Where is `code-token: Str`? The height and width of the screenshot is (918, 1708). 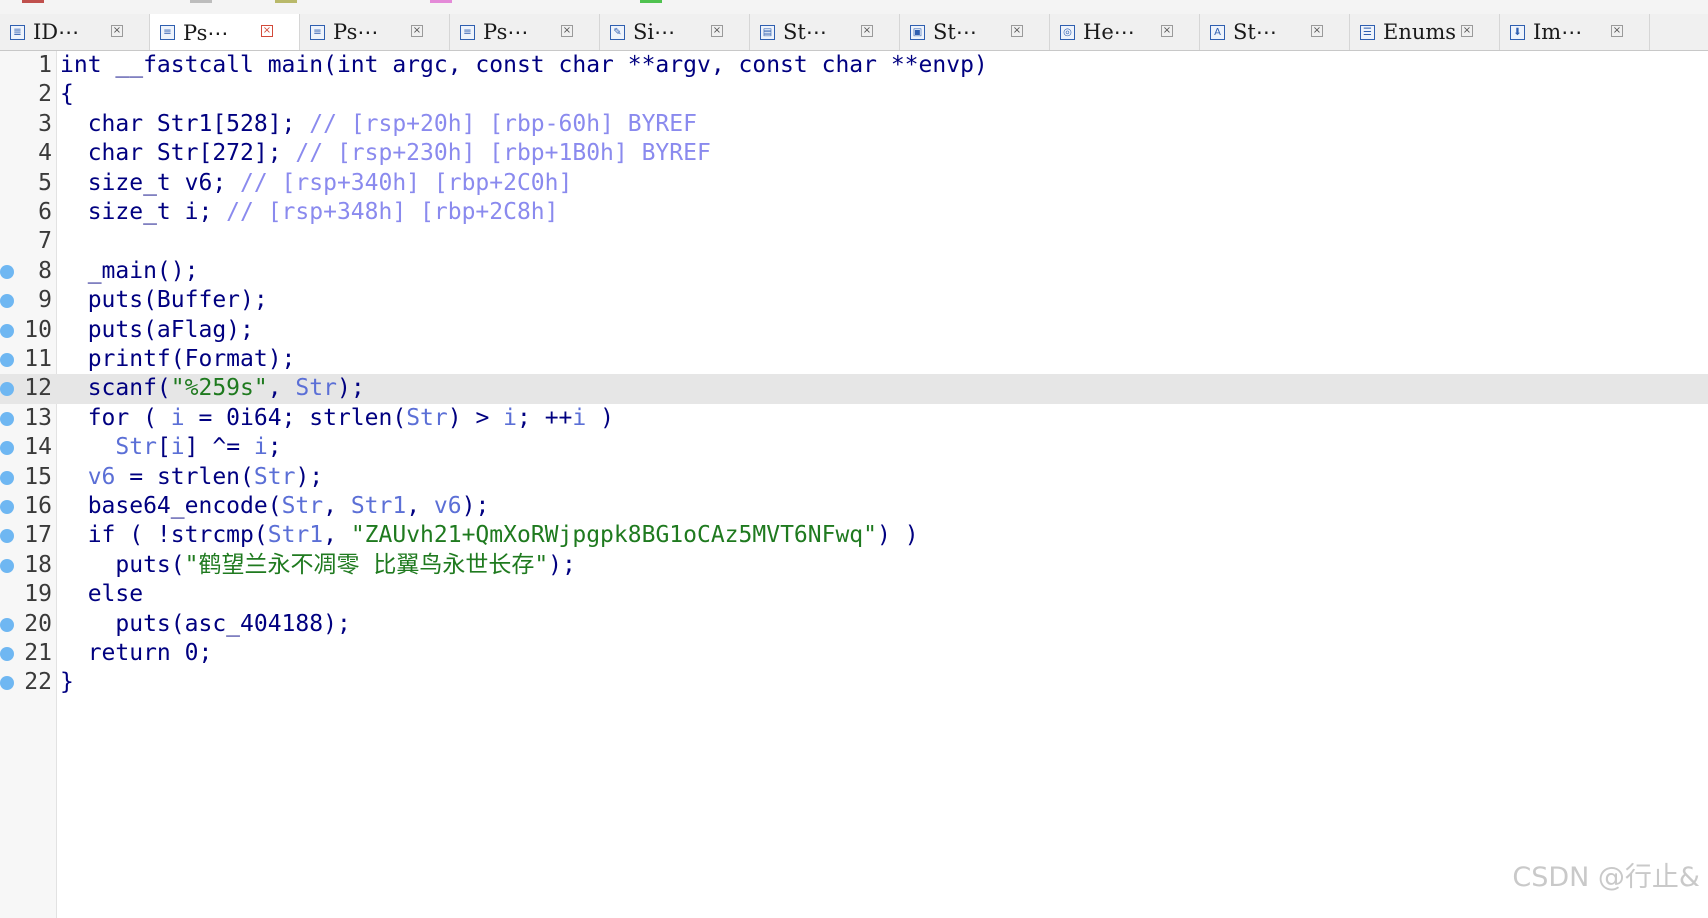
code-token: Str is located at coordinates (274, 476).